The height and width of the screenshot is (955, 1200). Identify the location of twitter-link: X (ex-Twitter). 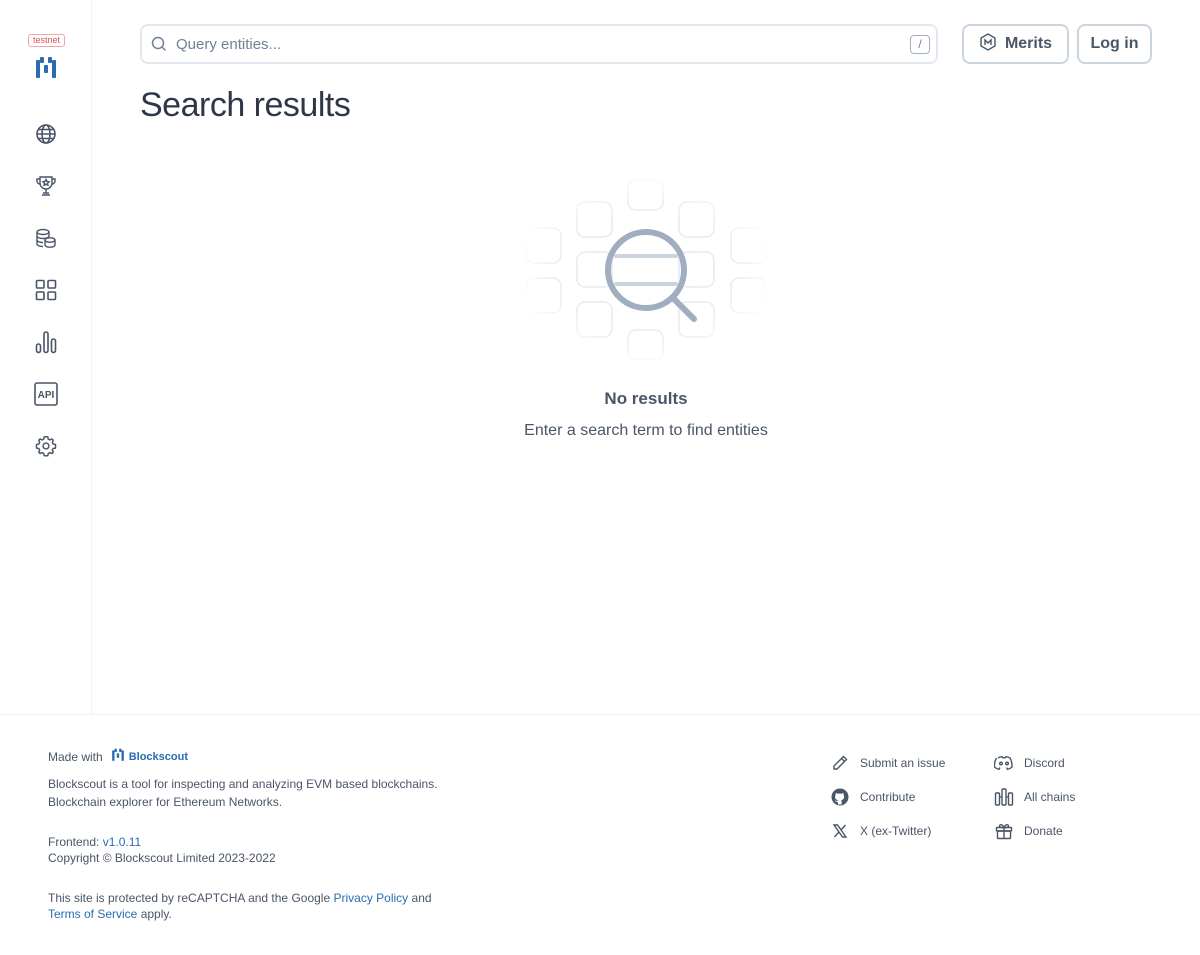
(910, 831).